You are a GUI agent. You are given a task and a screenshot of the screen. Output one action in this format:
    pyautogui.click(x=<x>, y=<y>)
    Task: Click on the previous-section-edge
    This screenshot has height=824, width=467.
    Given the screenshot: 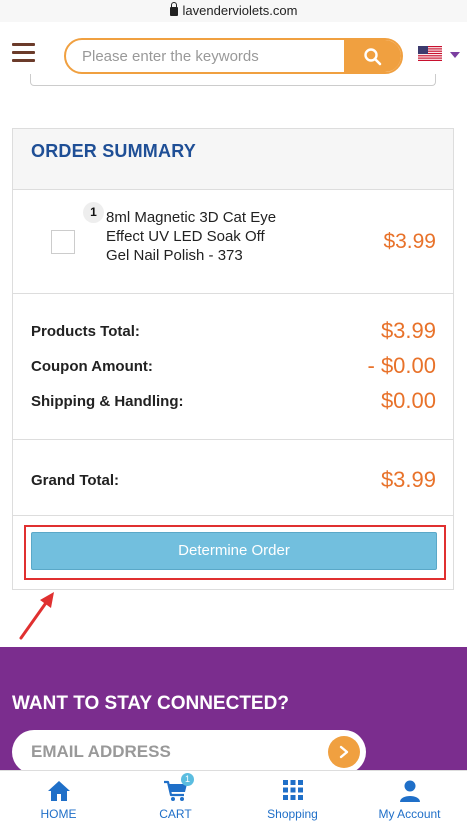 What is the action you would take?
    pyautogui.click(x=233, y=80)
    